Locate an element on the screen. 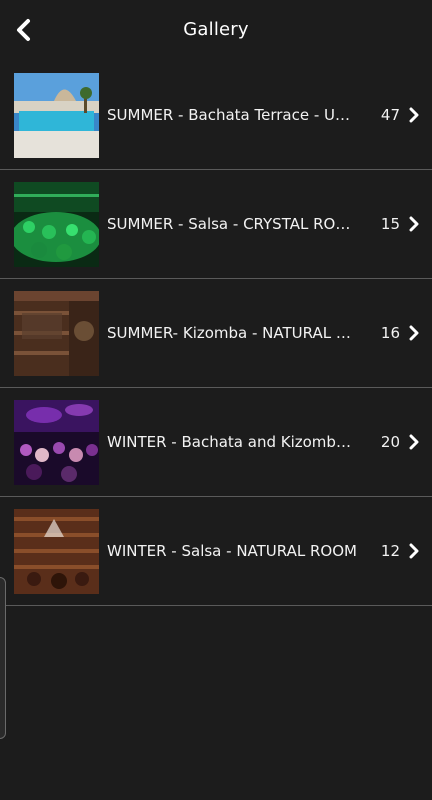 This screenshot has width=432, height=800. photo-count: 20 is located at coordinates (390, 442).